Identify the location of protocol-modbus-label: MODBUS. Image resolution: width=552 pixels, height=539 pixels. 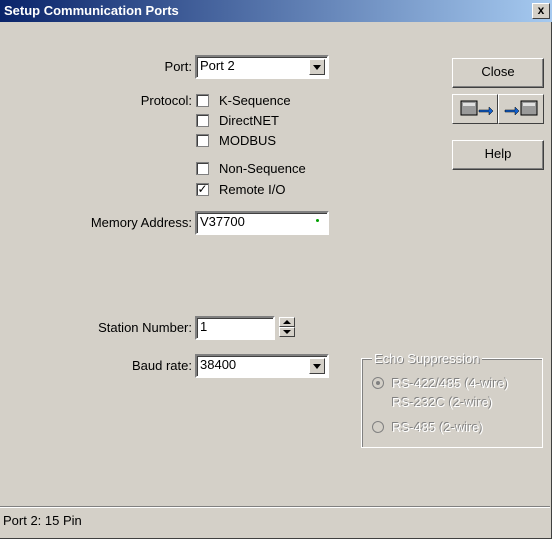
(248, 140).